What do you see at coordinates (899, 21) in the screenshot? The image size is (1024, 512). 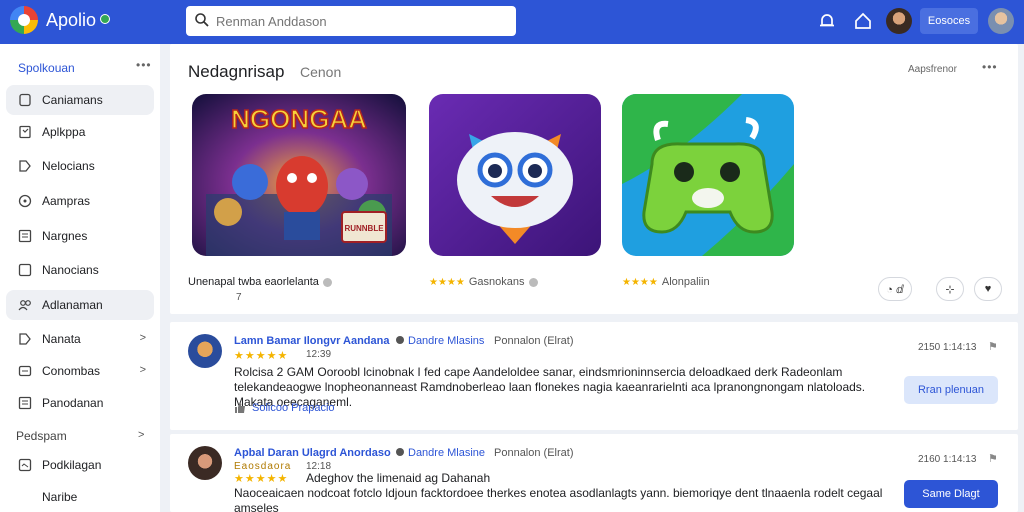 I see `user-avatar` at bounding box center [899, 21].